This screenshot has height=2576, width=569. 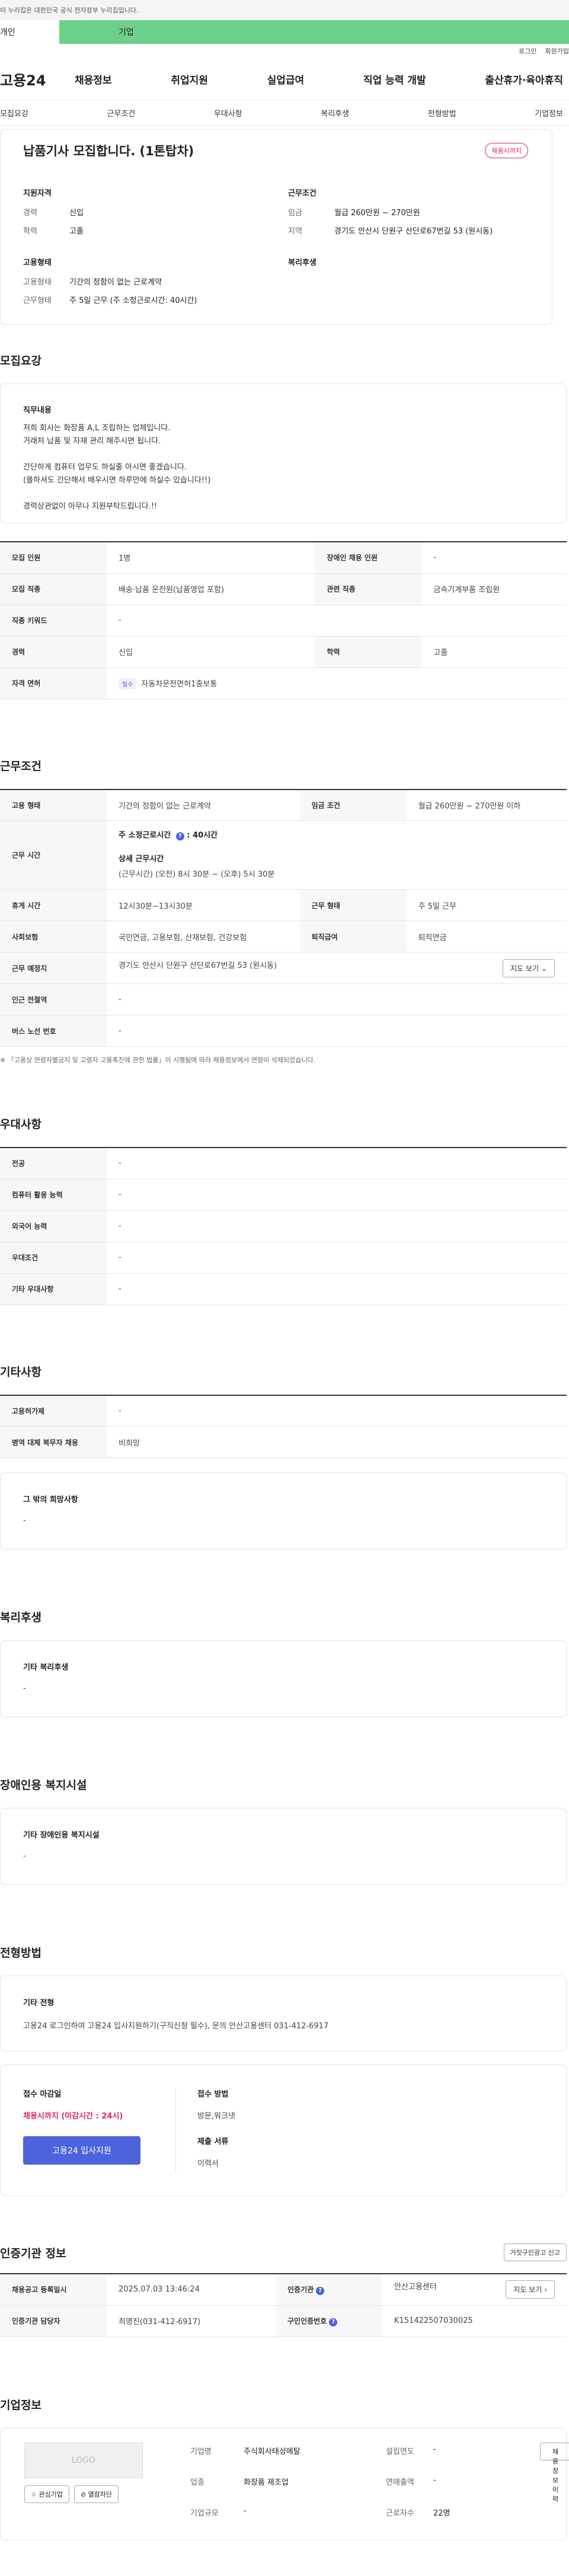 I want to click on company-key: 기업명, so click(x=201, y=2451).